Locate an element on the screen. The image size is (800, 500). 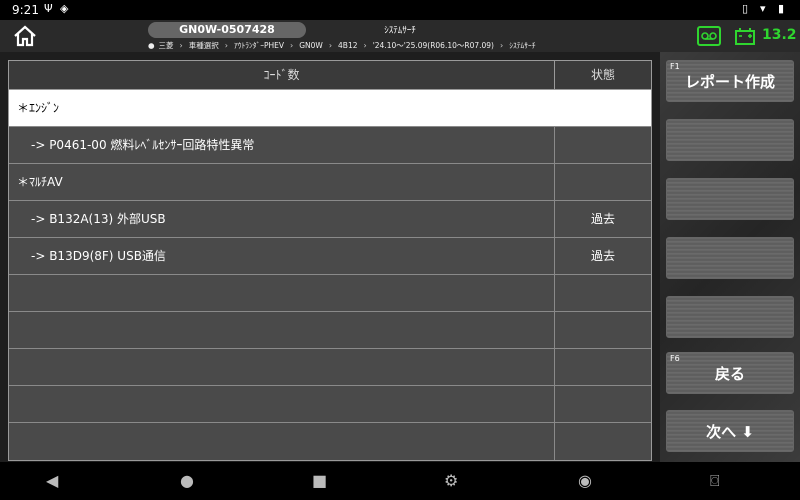
location-icon: ◈ is located at coordinates (64, 8).